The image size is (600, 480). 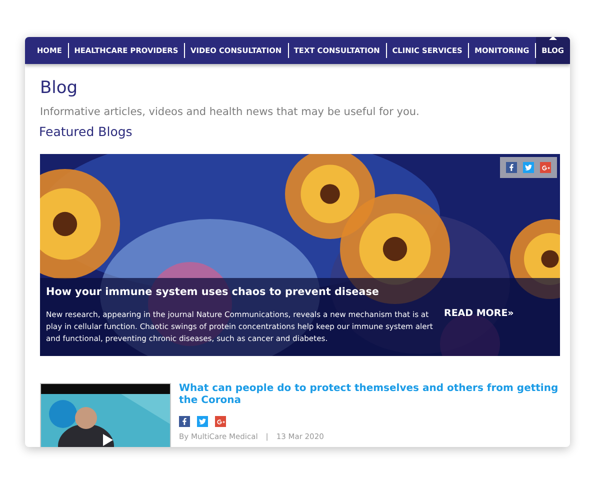 What do you see at coordinates (499, 313) in the screenshot?
I see `read-more-link: READ MORE»` at bounding box center [499, 313].